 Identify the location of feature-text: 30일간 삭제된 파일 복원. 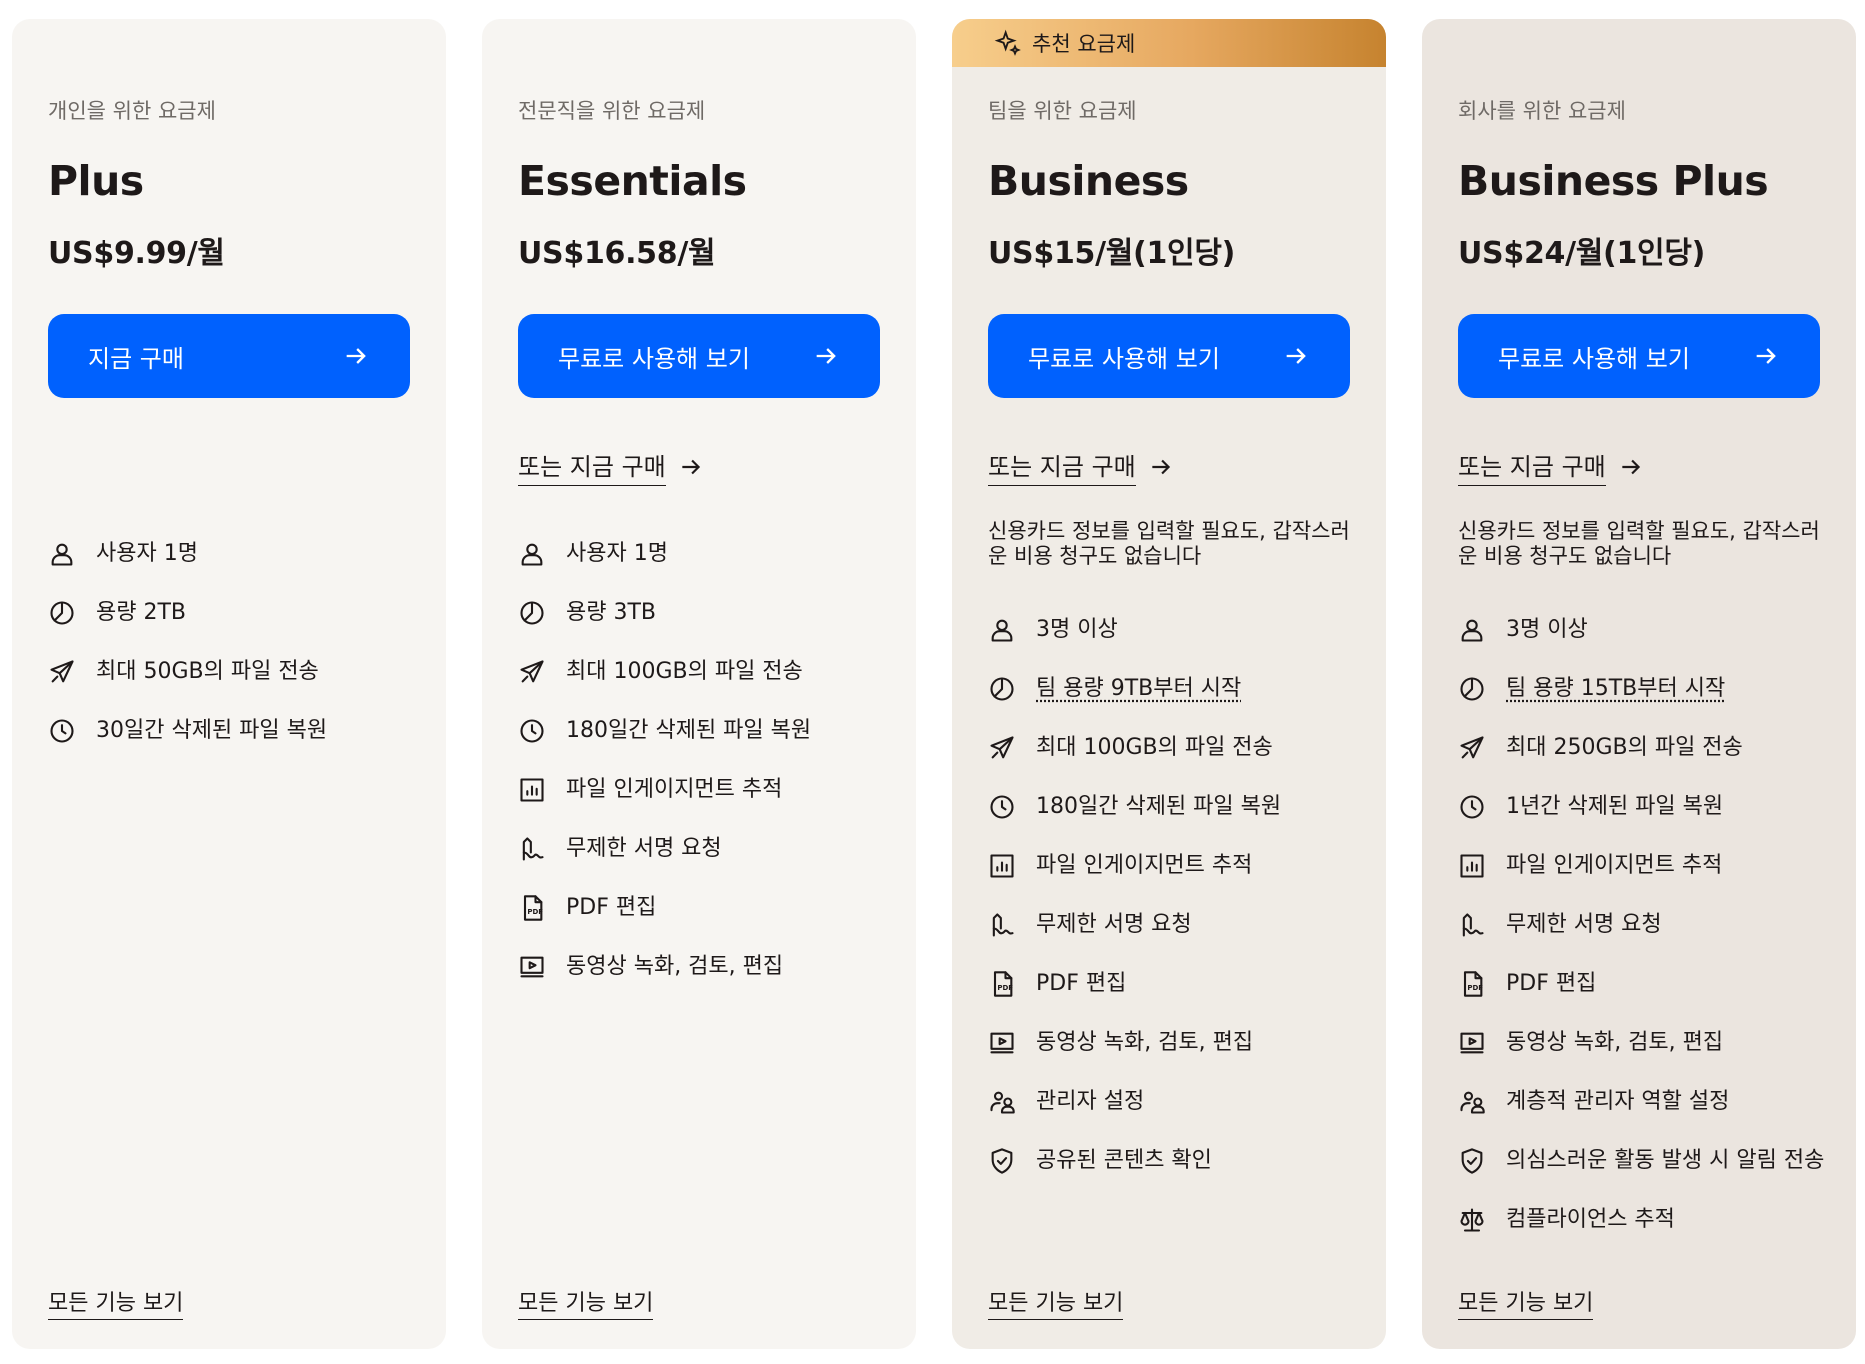
(212, 730).